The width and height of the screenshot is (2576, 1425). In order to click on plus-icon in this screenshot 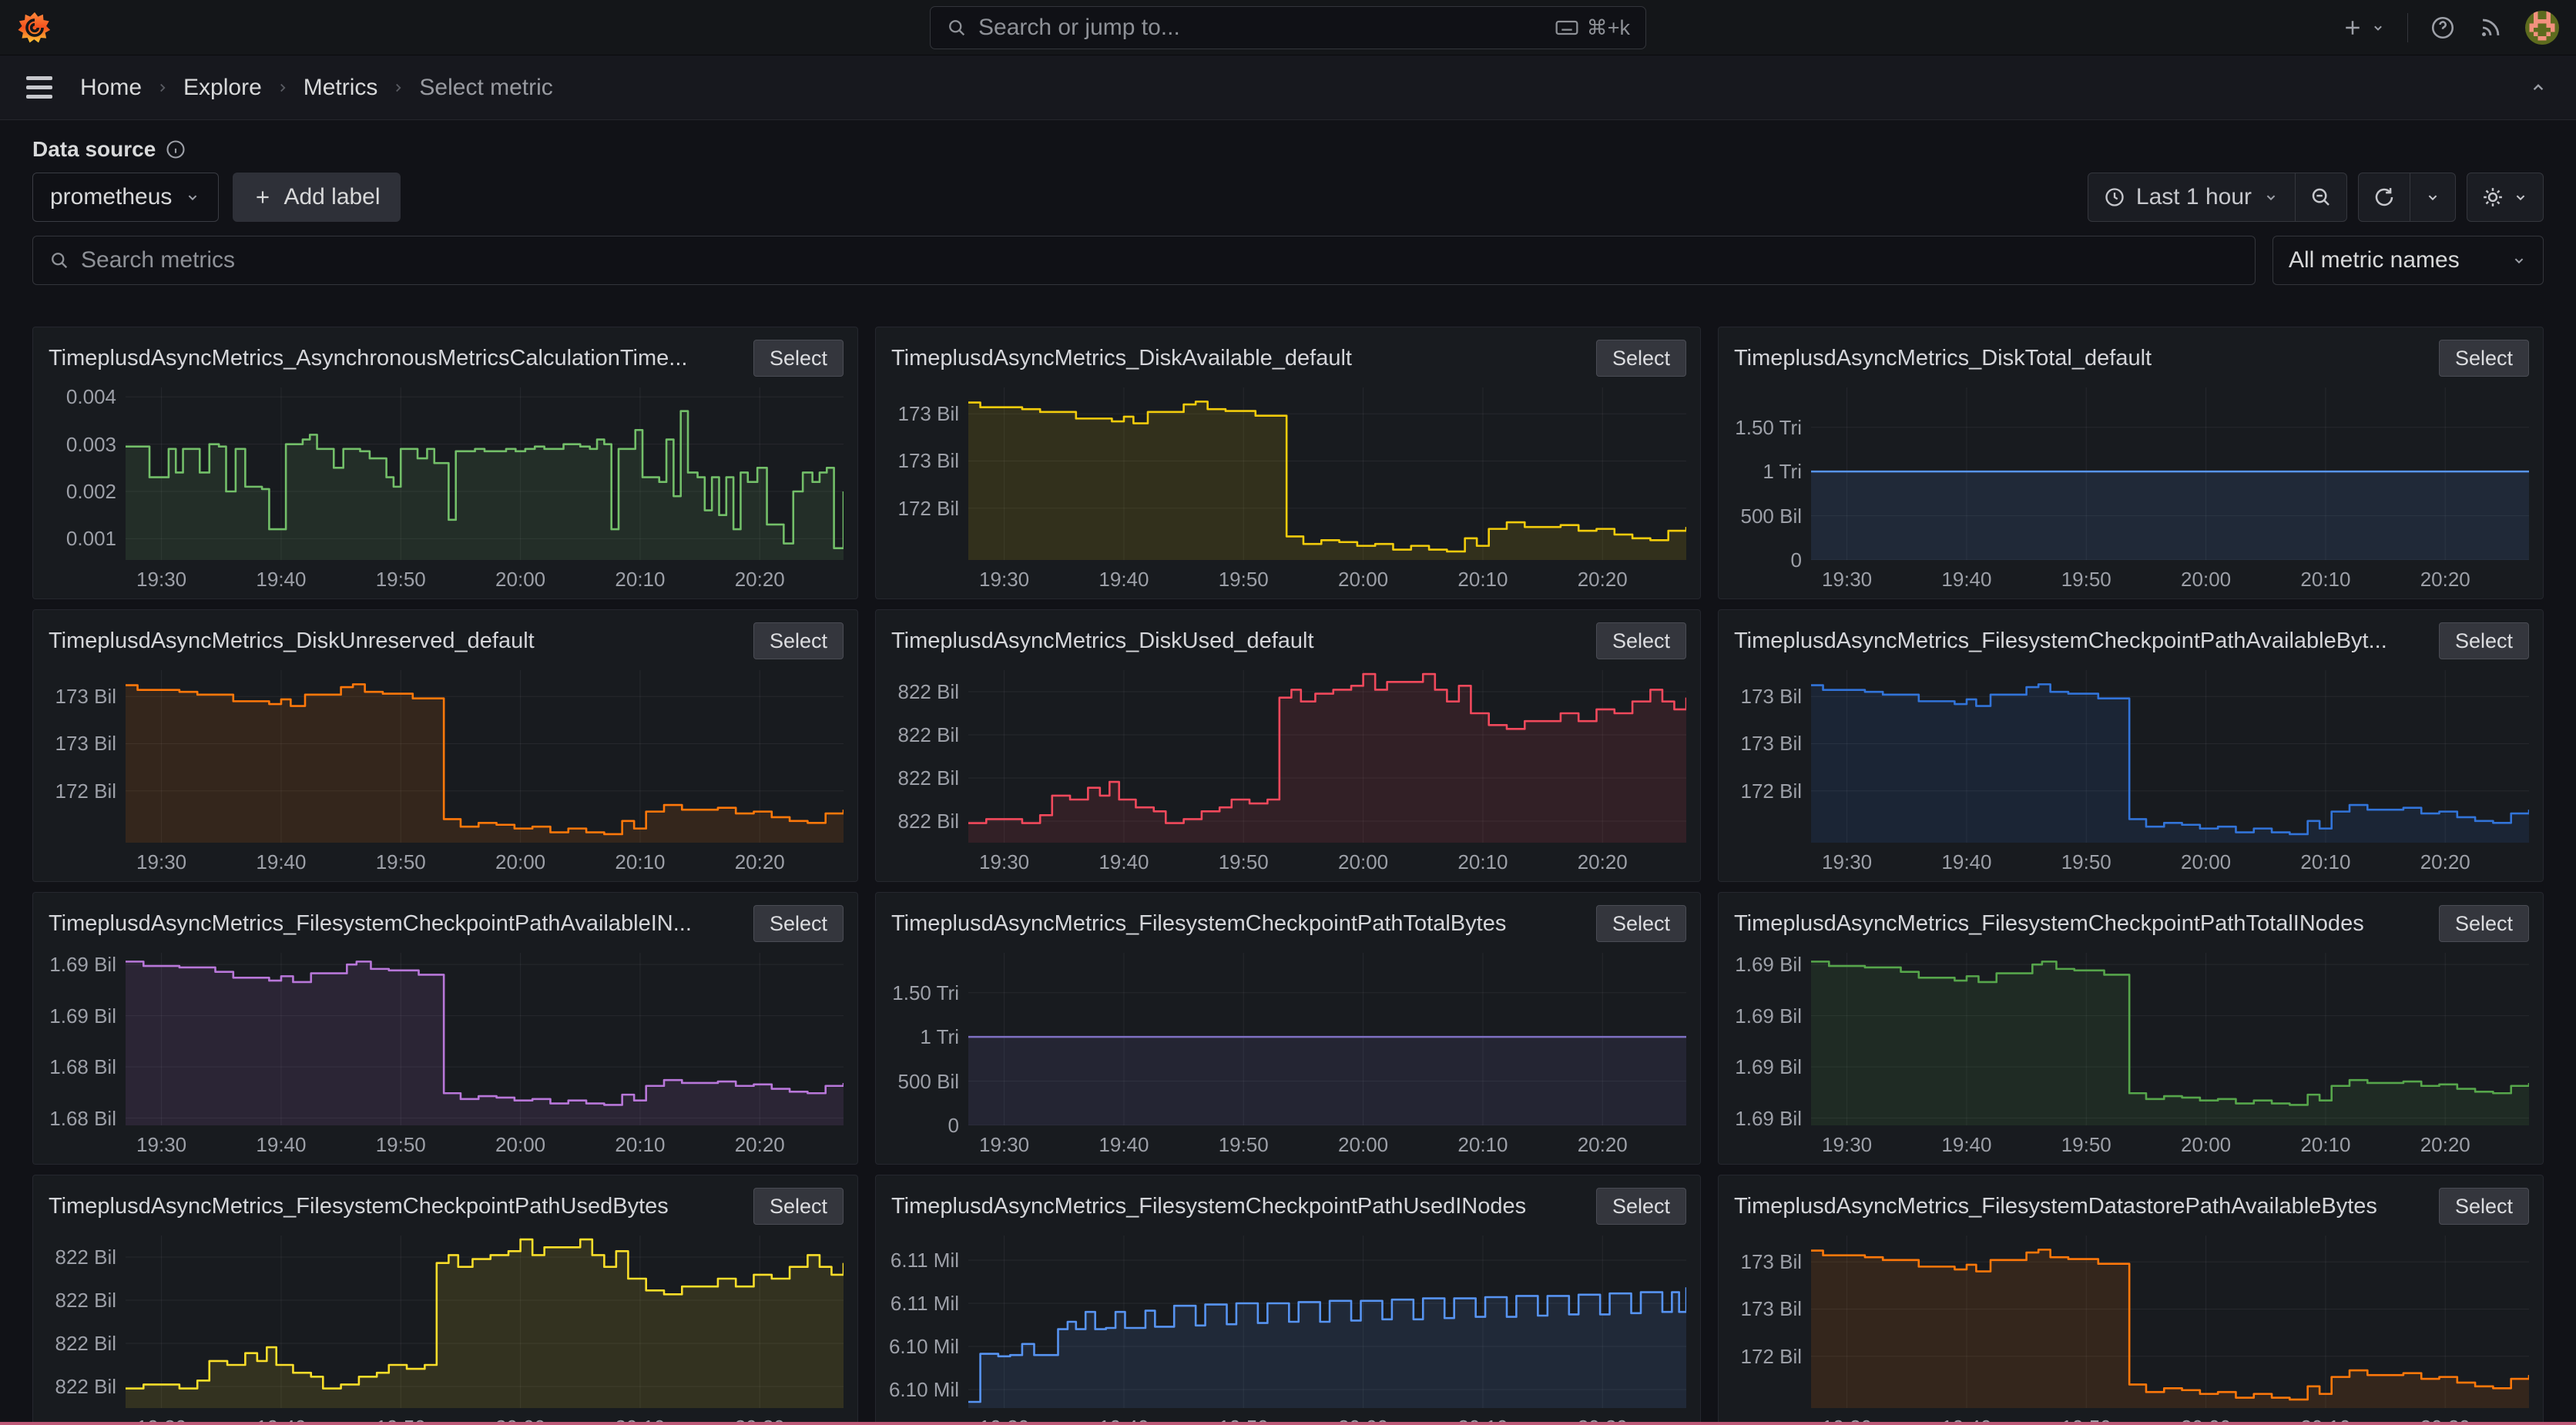, I will do `click(263, 197)`.